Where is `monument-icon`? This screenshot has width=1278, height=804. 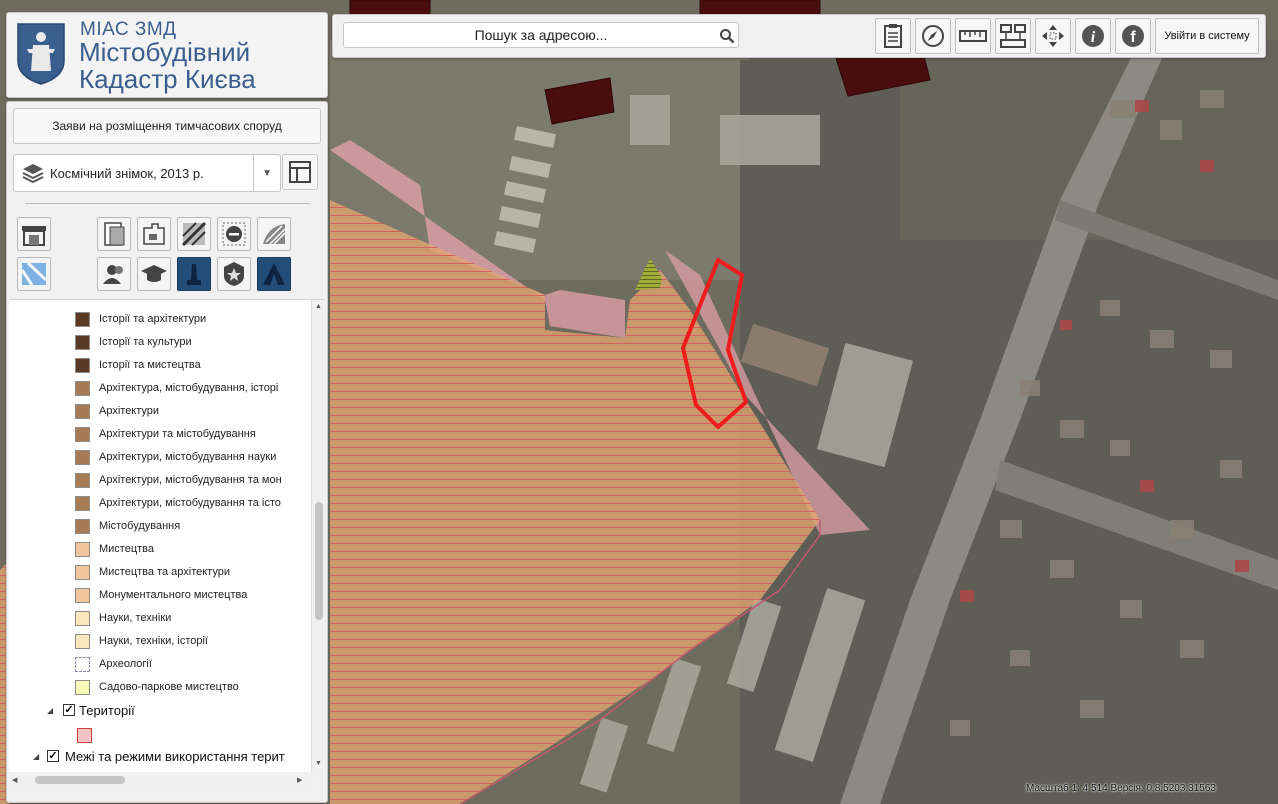 monument-icon is located at coordinates (194, 274).